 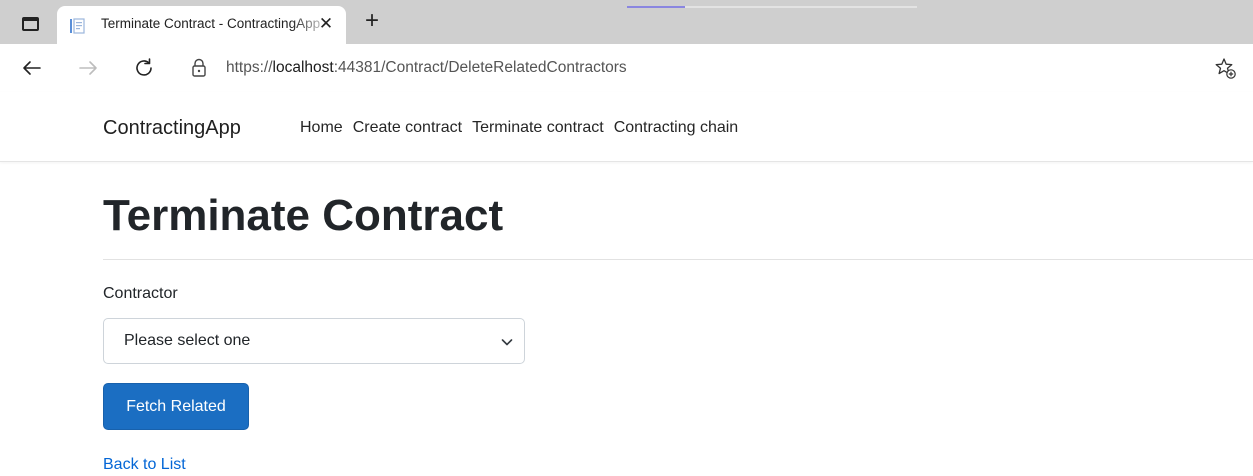 What do you see at coordinates (626, 22) in the screenshot?
I see `browser-tabstrip: Terminate Contract - ContractingApp ✕ +` at bounding box center [626, 22].